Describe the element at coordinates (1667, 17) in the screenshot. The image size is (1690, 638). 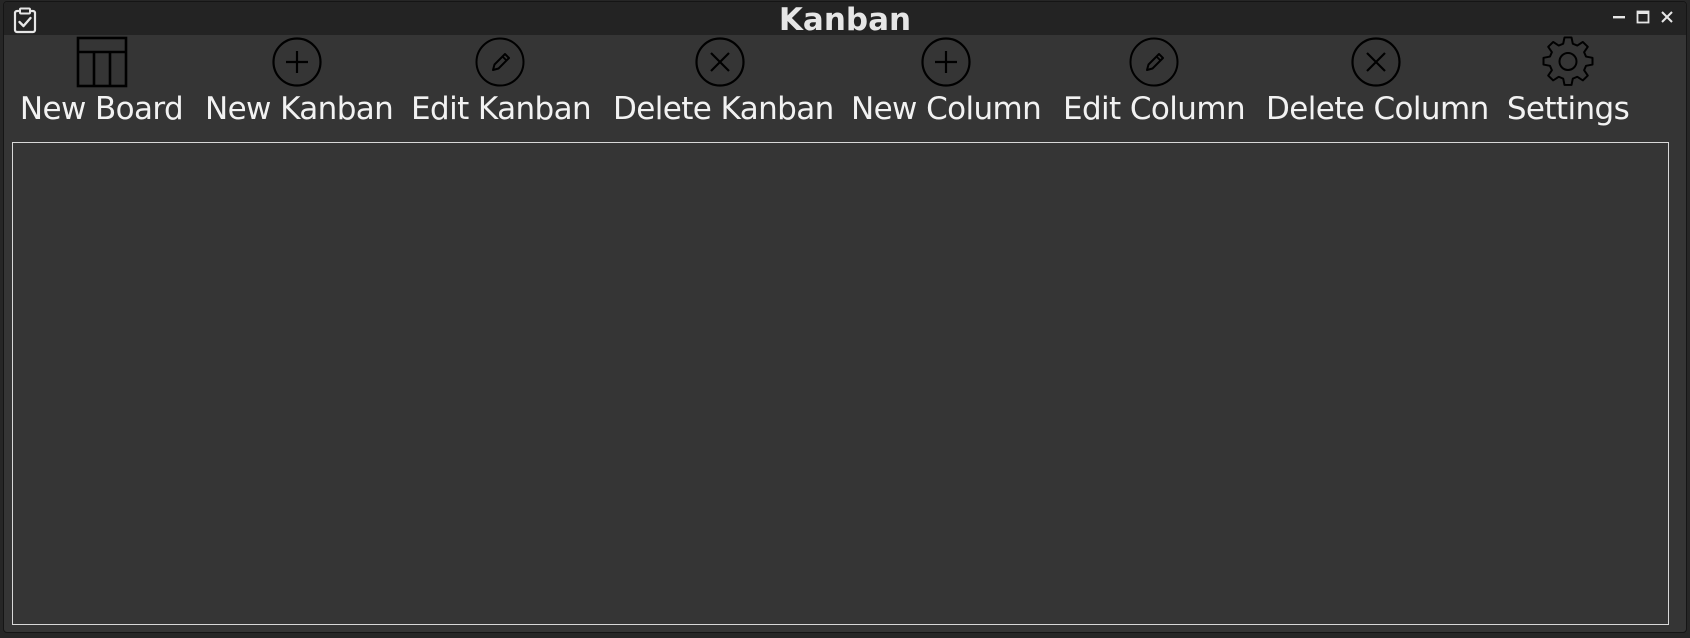
I see `close-icon` at that location.